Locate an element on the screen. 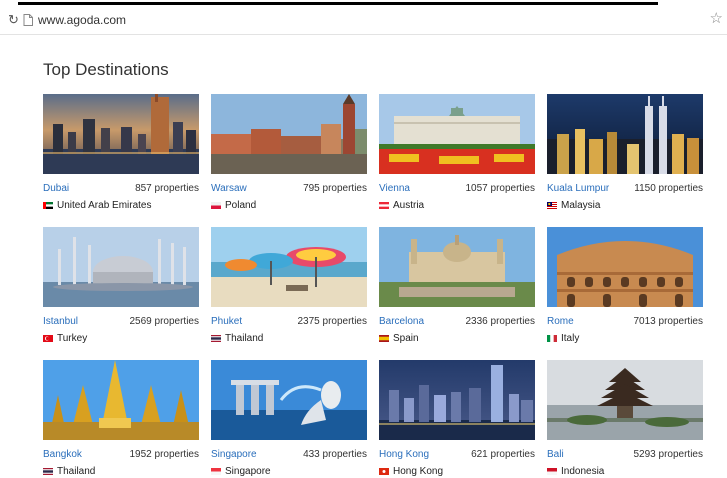 Image resolution: width=727 pixels, height=478 pixels. city-link-kuala-lumpur: Kuala Lumpur is located at coordinates (578, 189).